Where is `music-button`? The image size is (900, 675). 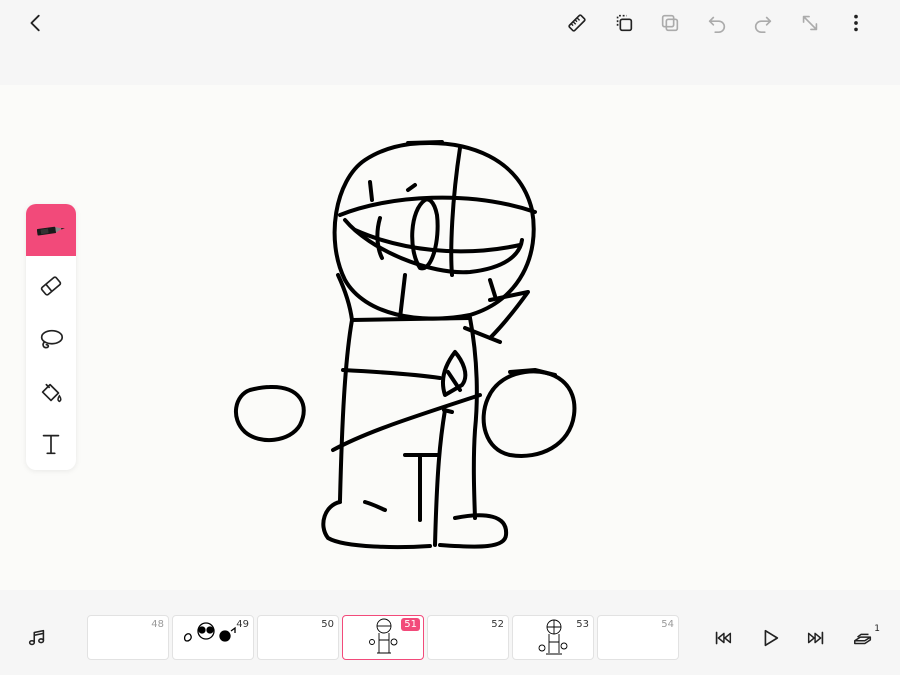
music-button is located at coordinates (37, 638).